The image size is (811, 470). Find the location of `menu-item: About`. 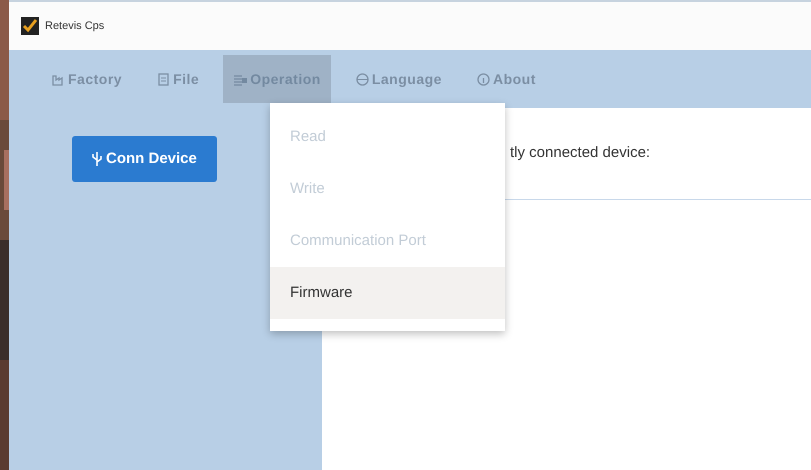

menu-item: About is located at coordinates (506, 79).